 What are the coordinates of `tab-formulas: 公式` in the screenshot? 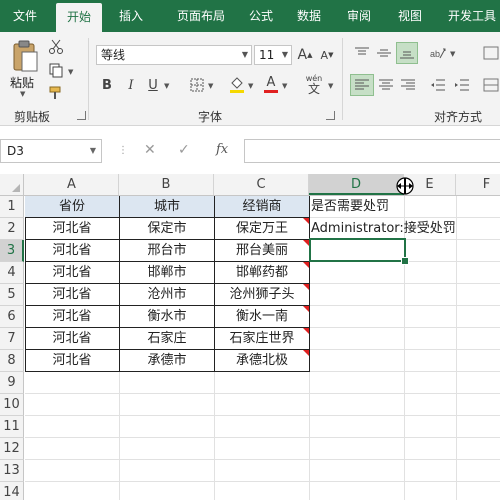 It's located at (261, 16).